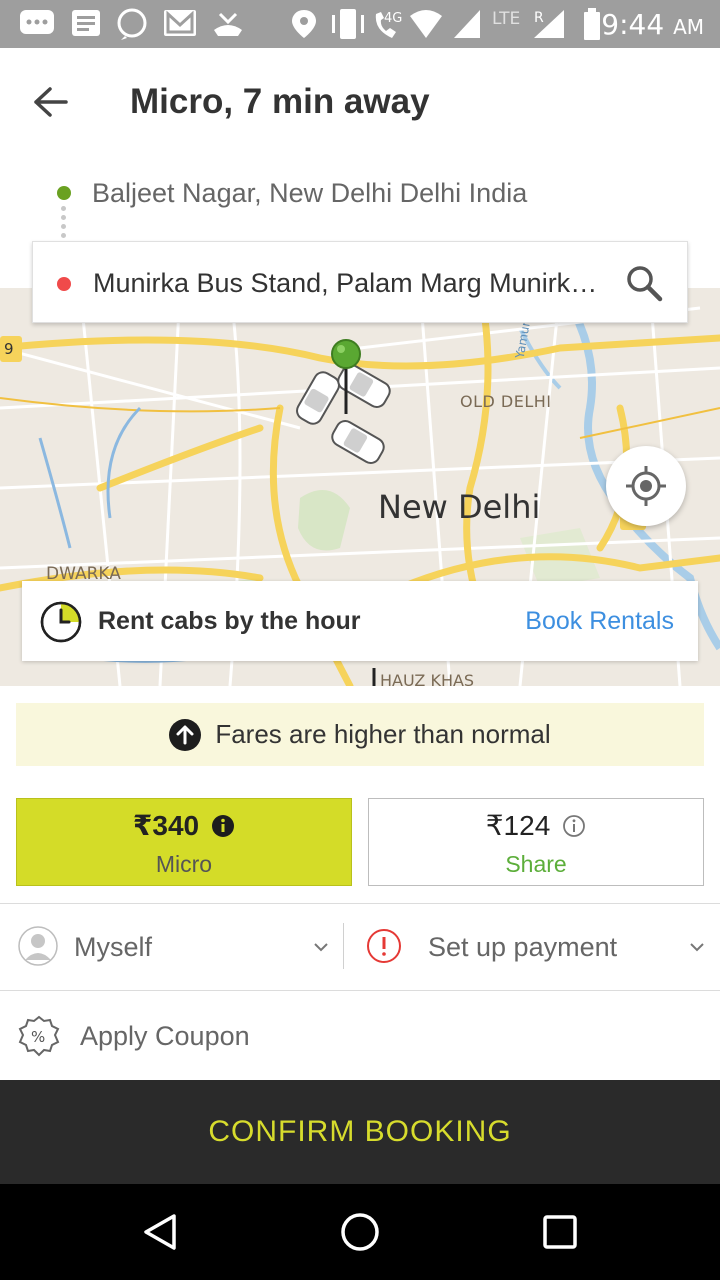  I want to click on arrow-up-icon, so click(185, 734).